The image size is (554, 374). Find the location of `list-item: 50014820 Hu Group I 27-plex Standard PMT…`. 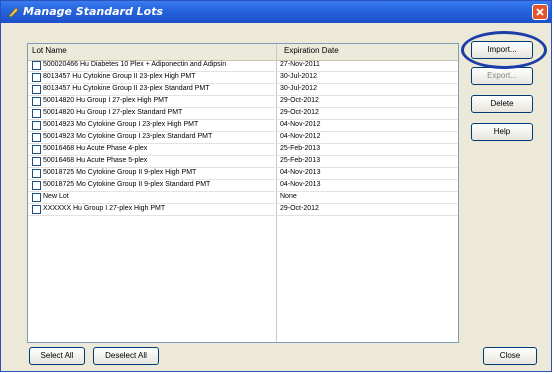

list-item: 50014820 Hu Group I 27-plex Standard PMT… is located at coordinates (243, 114).